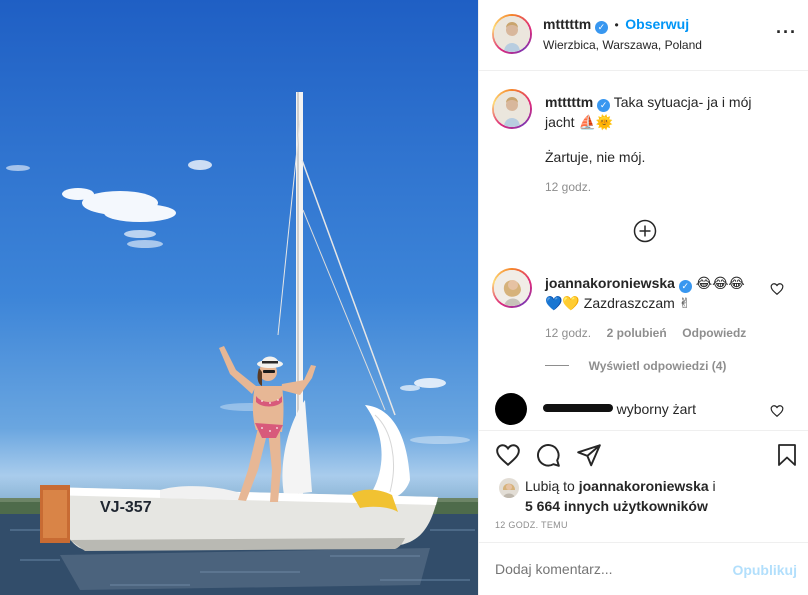 The height and width of the screenshot is (595, 808). I want to click on caption-time: 12 godz., so click(568, 187).